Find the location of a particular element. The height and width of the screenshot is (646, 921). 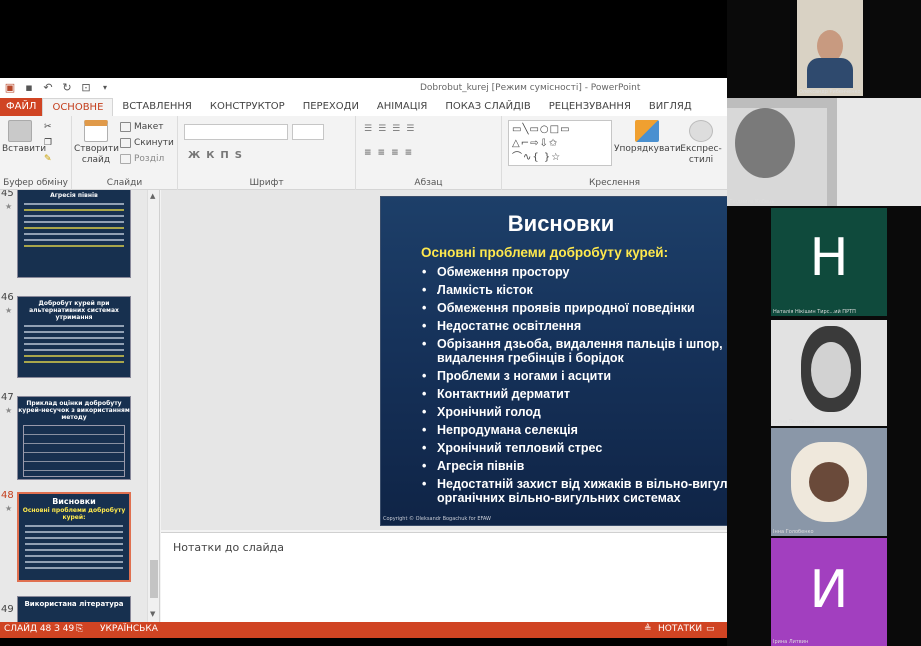

language-indicator: УКРАЇНСЬКА is located at coordinates (129, 629).